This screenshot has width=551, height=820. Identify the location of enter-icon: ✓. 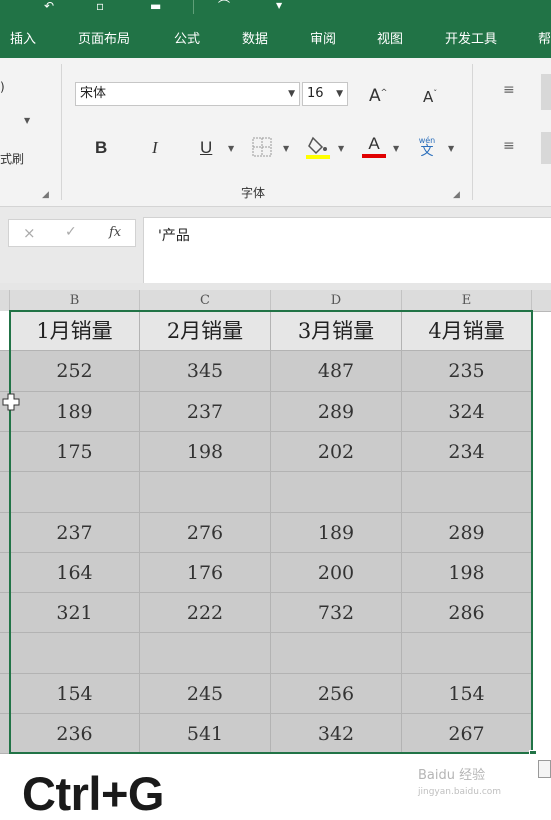
(71, 232).